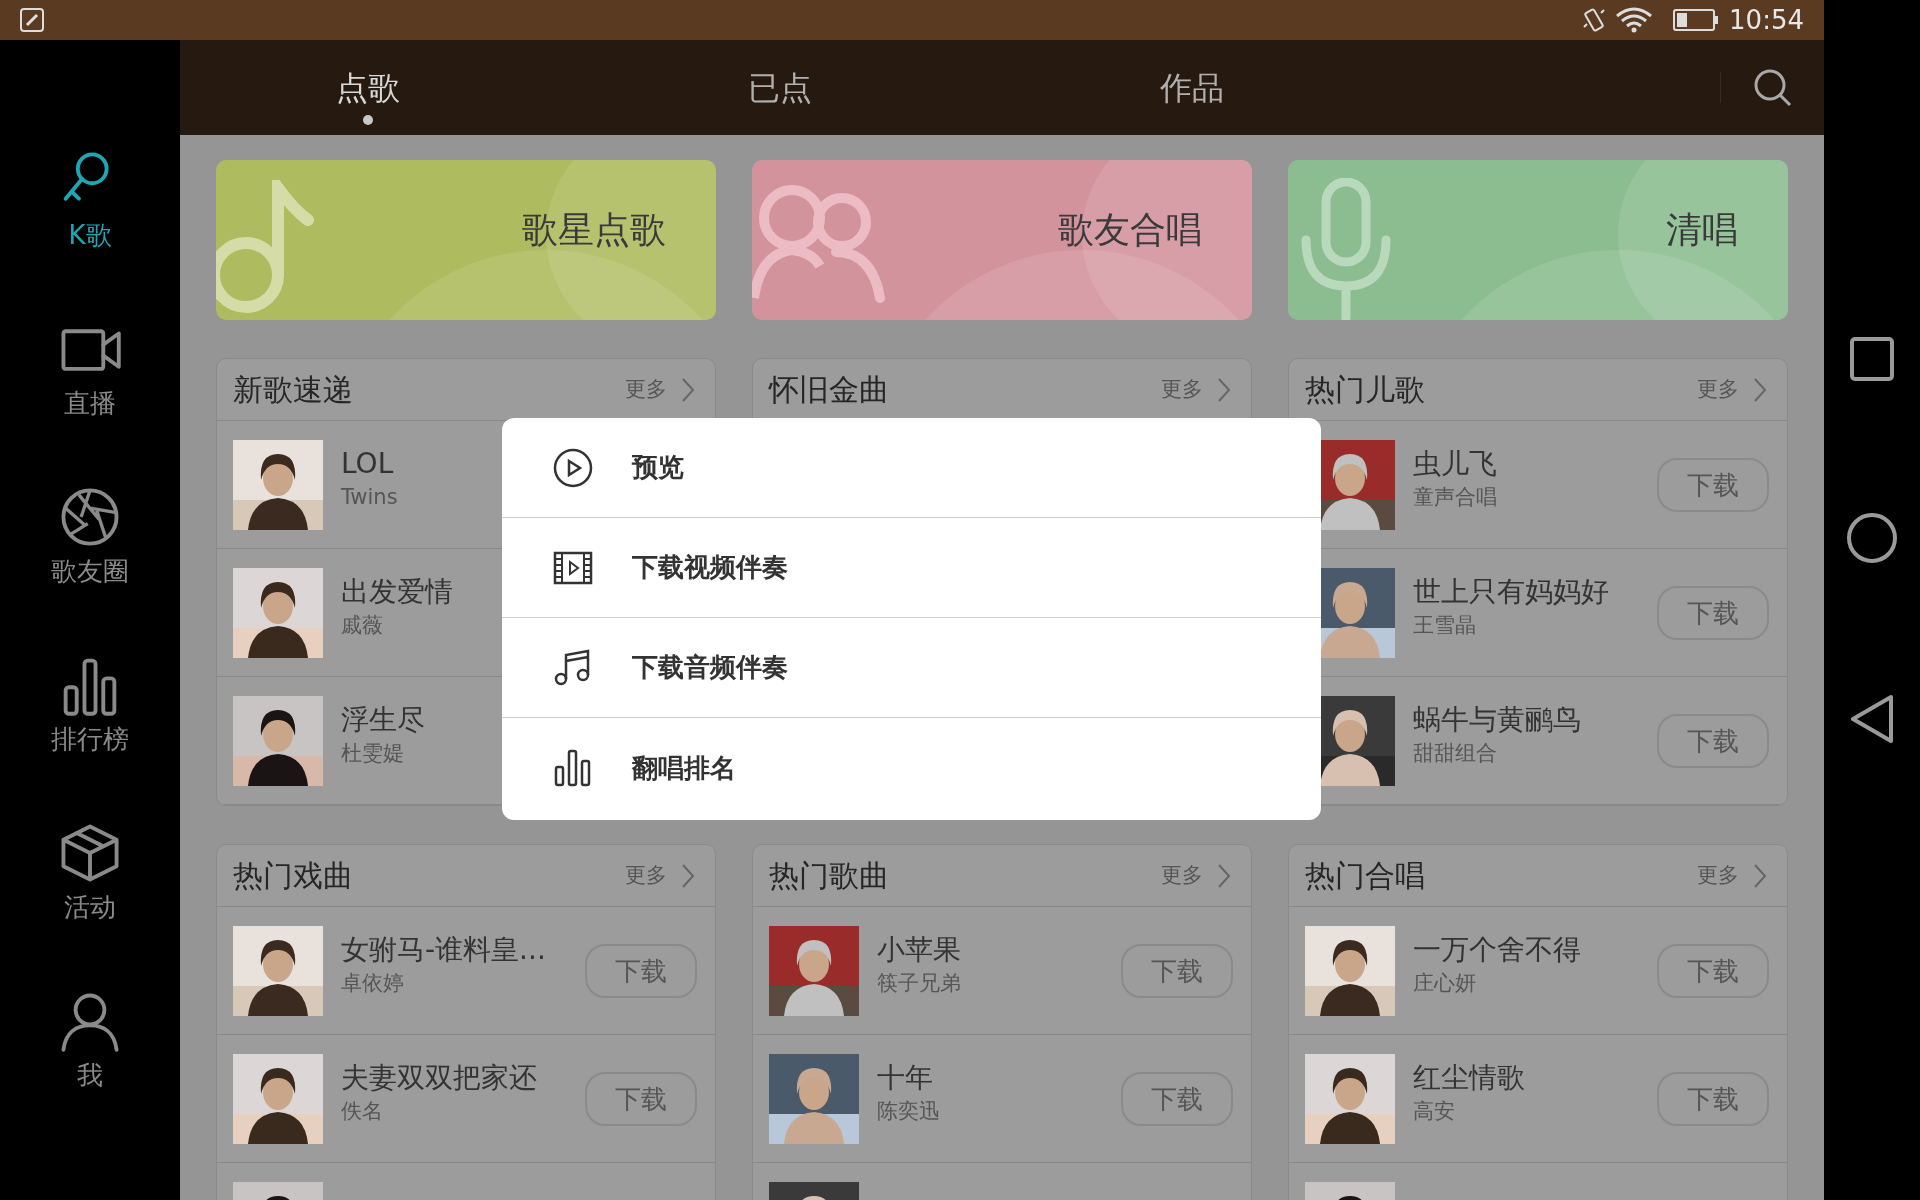  Describe the element at coordinates (1365, 390) in the screenshot. I see `section-title: 热门儿歌` at that location.